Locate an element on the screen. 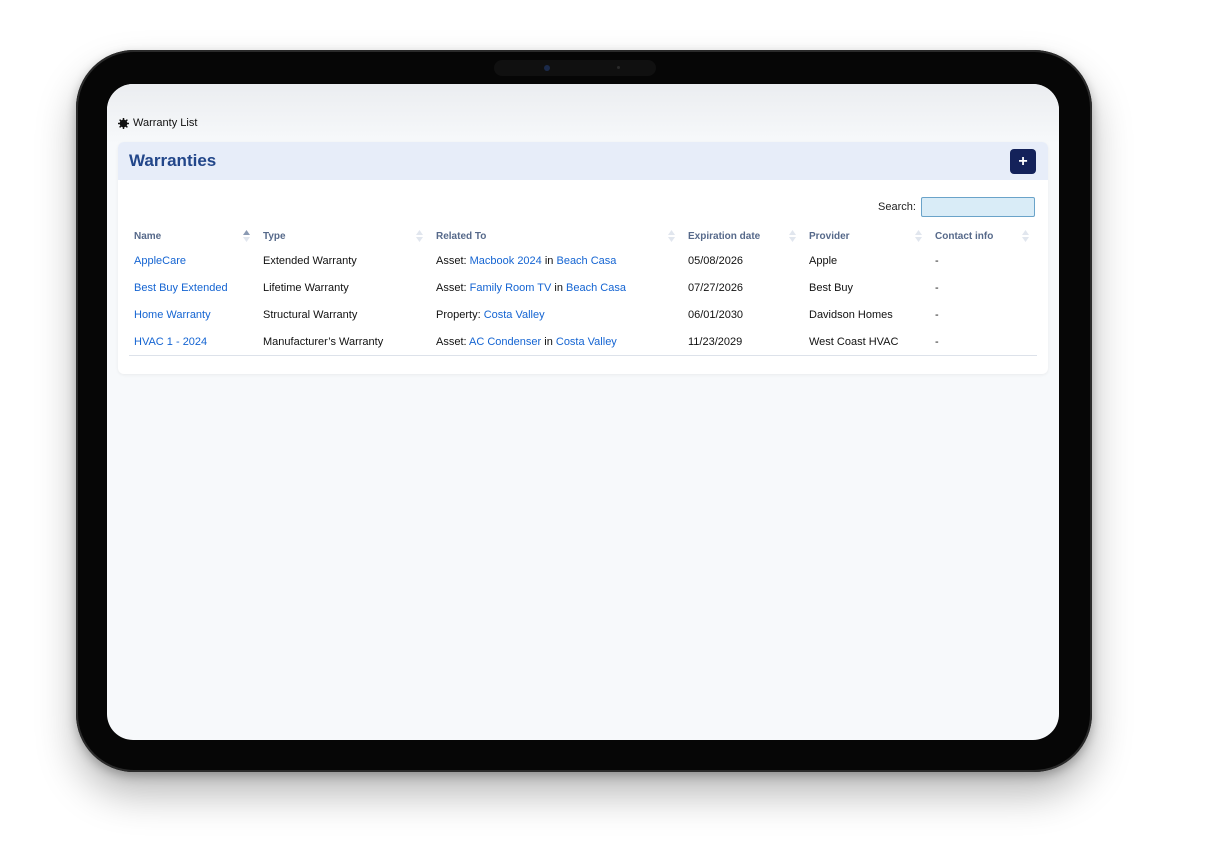 This screenshot has height=855, width=1207. camera-icon is located at coordinates (547, 68).